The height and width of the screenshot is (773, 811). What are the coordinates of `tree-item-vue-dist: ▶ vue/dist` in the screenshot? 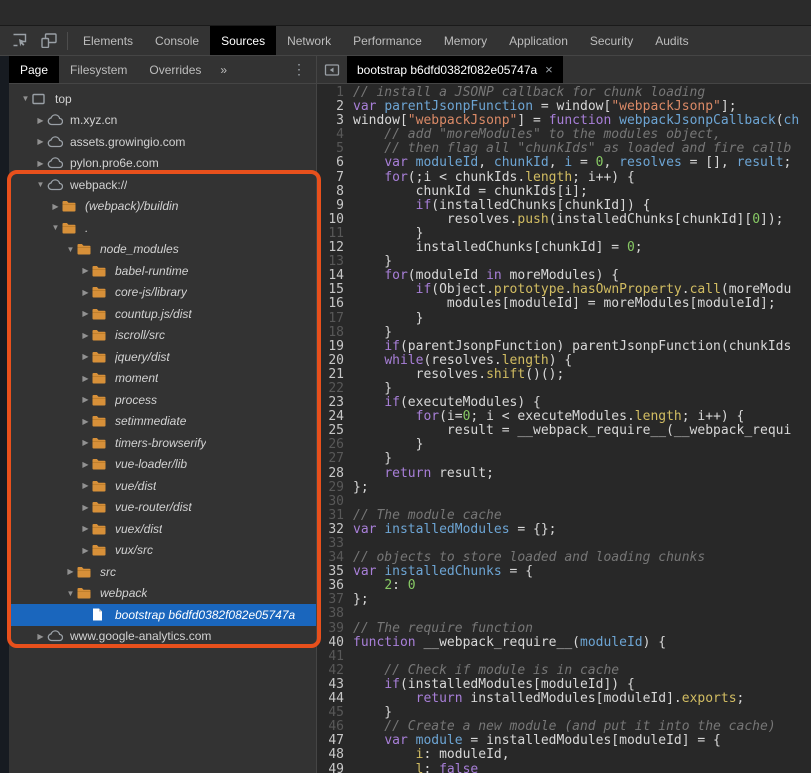 It's located at (162, 486).